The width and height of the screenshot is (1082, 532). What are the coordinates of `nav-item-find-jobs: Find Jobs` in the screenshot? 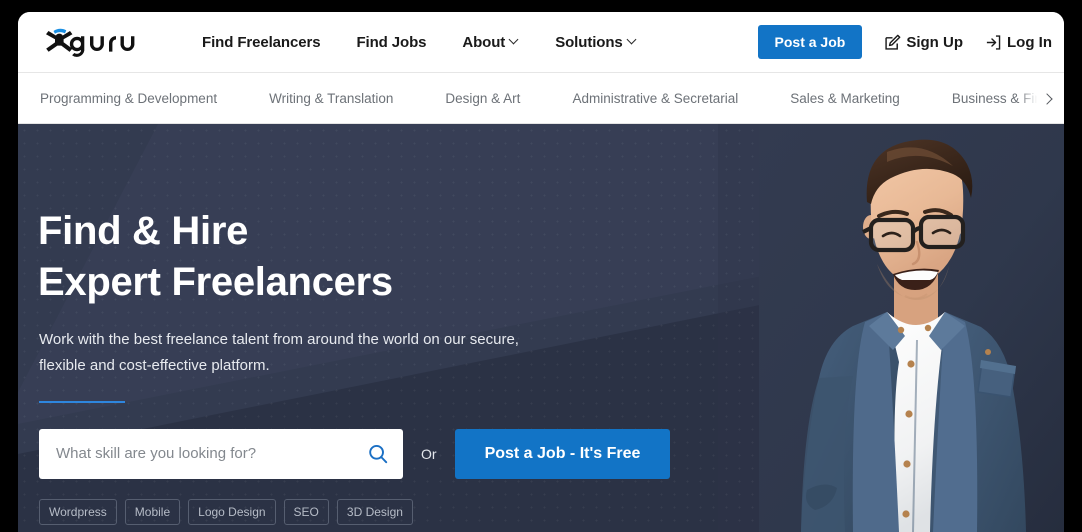 It's located at (391, 42).